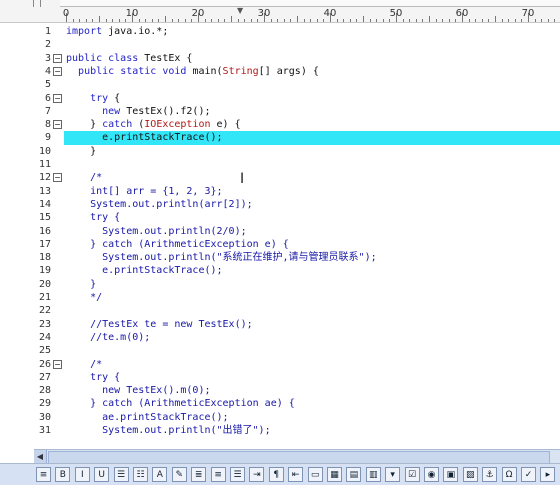 The image size is (560, 485). I want to click on code-token: } catch (ArithmeticException e) {, so click(177, 244).